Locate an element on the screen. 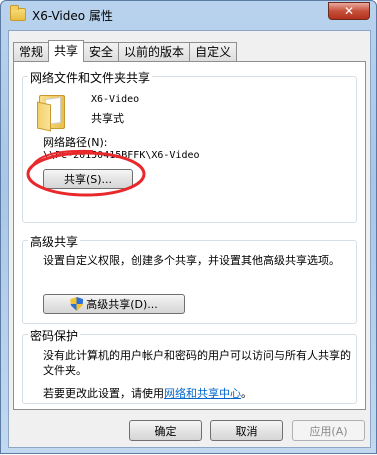 This screenshot has width=377, height=455. password-change-prefix: 若要更改此设置，请使用 is located at coordinates (103, 393).